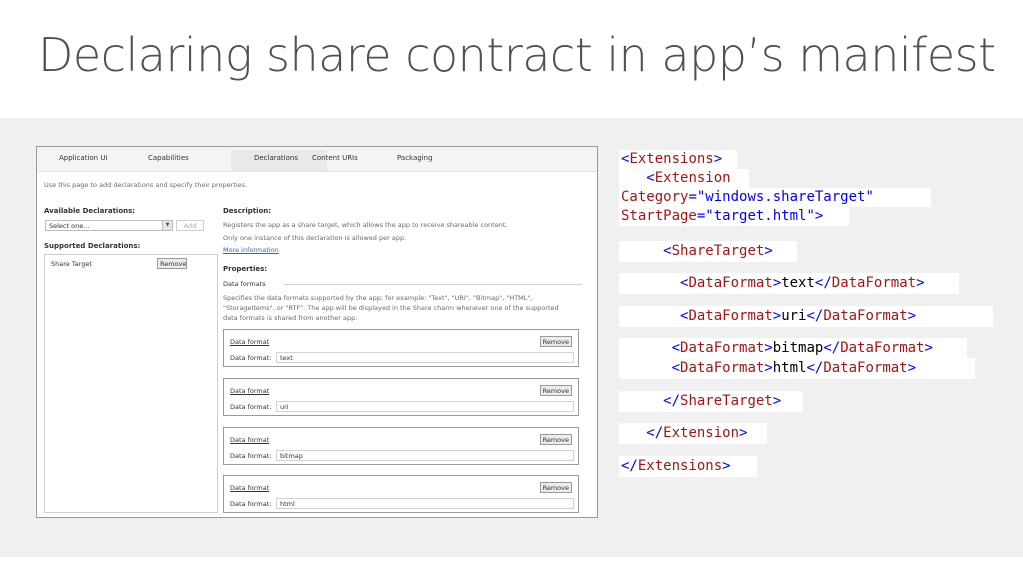  Describe the element at coordinates (83, 158) in the screenshot. I see `tab-application-ui: Application UI` at that location.